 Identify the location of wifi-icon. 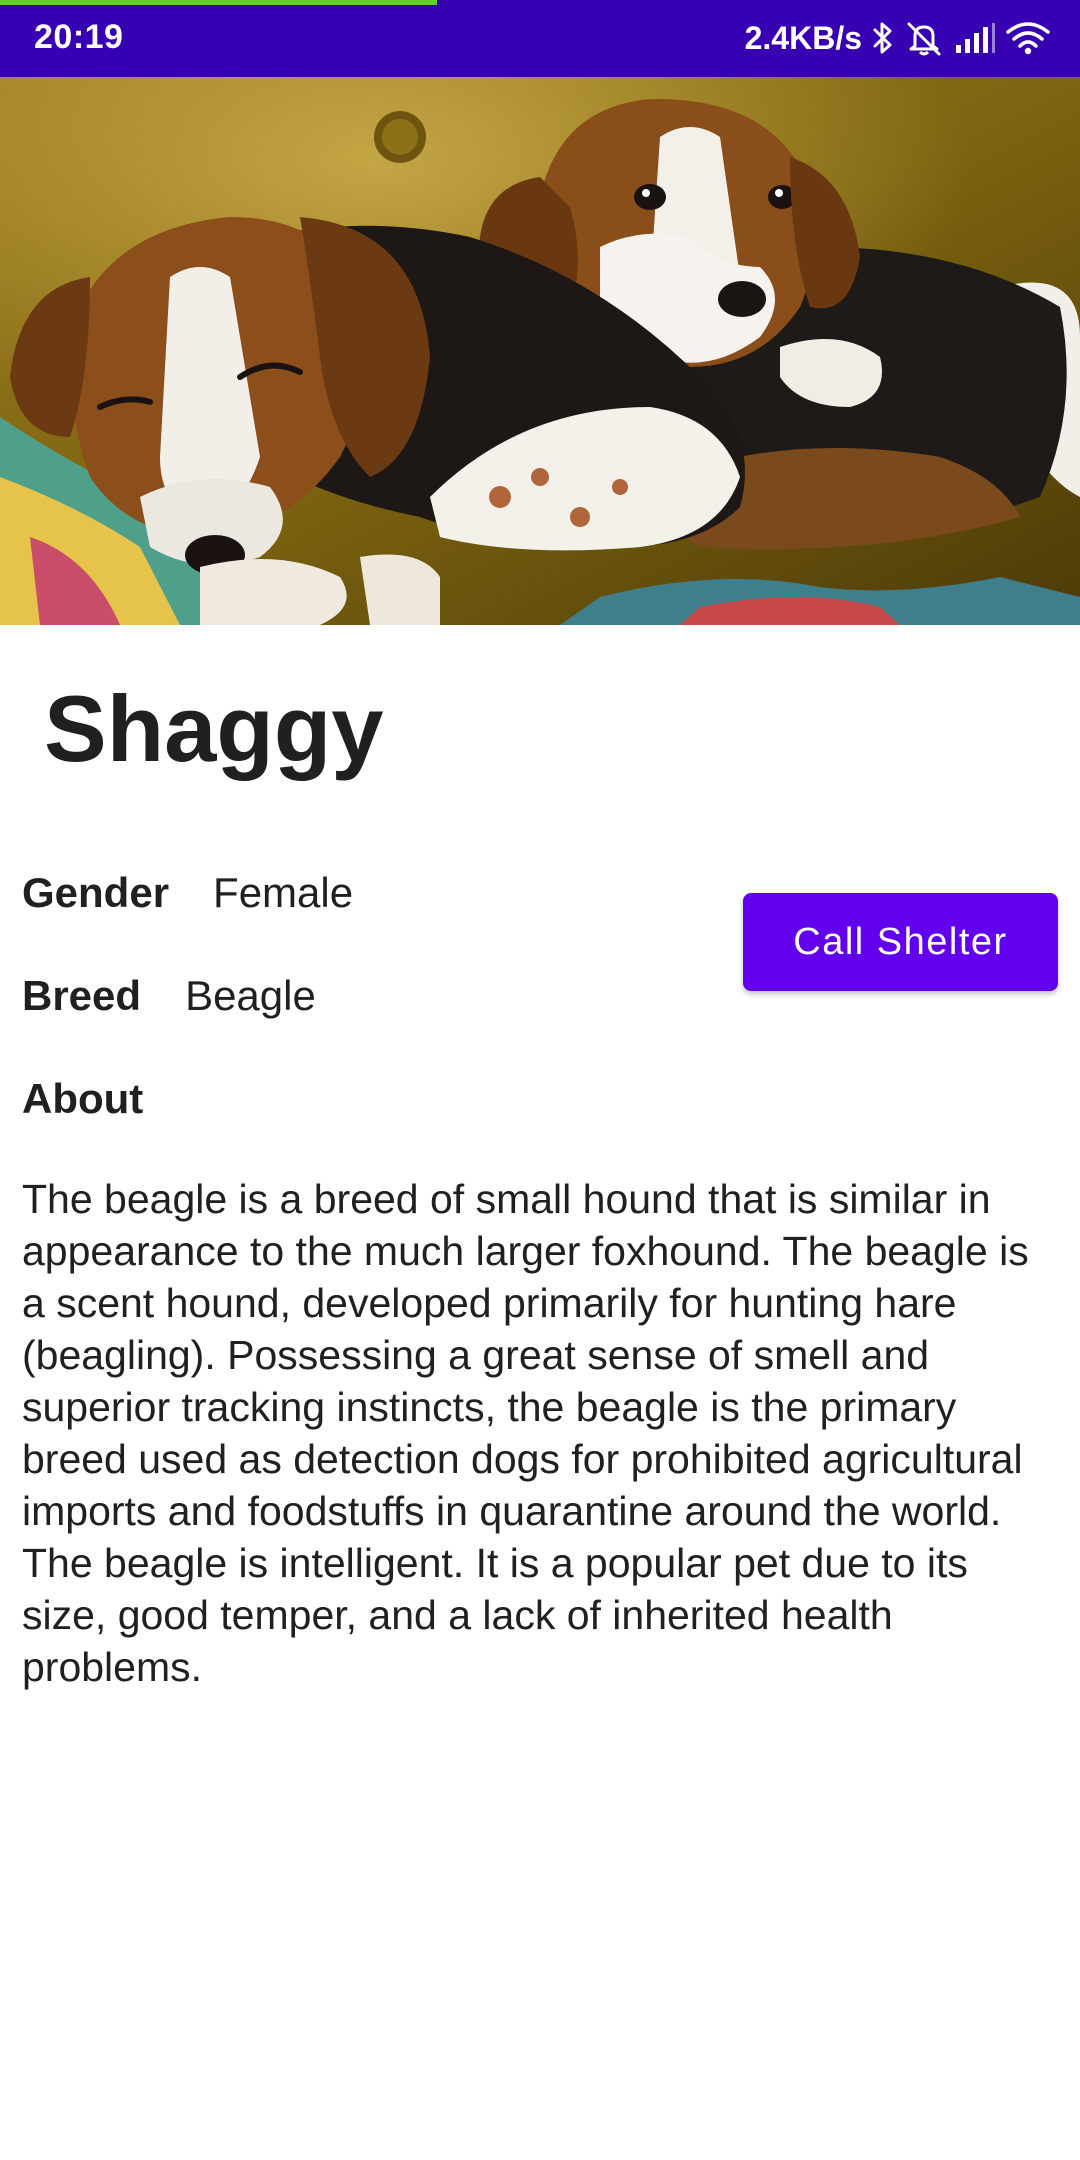
(1028, 38).